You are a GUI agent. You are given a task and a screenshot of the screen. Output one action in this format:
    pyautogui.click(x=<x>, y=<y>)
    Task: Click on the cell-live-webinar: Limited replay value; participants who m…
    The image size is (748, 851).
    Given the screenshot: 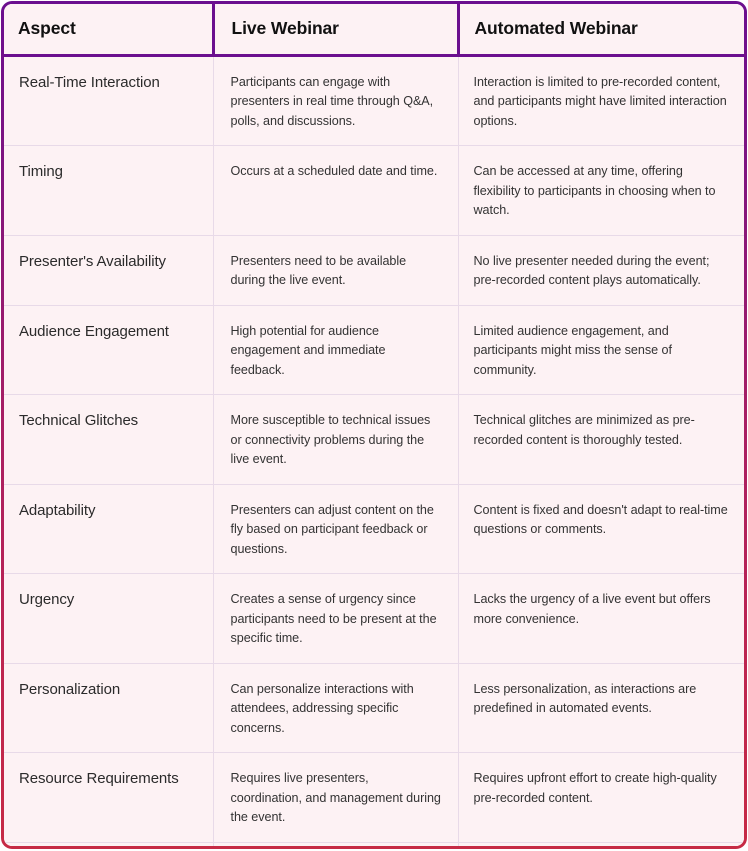 What is the action you would take?
    pyautogui.click(x=335, y=844)
    